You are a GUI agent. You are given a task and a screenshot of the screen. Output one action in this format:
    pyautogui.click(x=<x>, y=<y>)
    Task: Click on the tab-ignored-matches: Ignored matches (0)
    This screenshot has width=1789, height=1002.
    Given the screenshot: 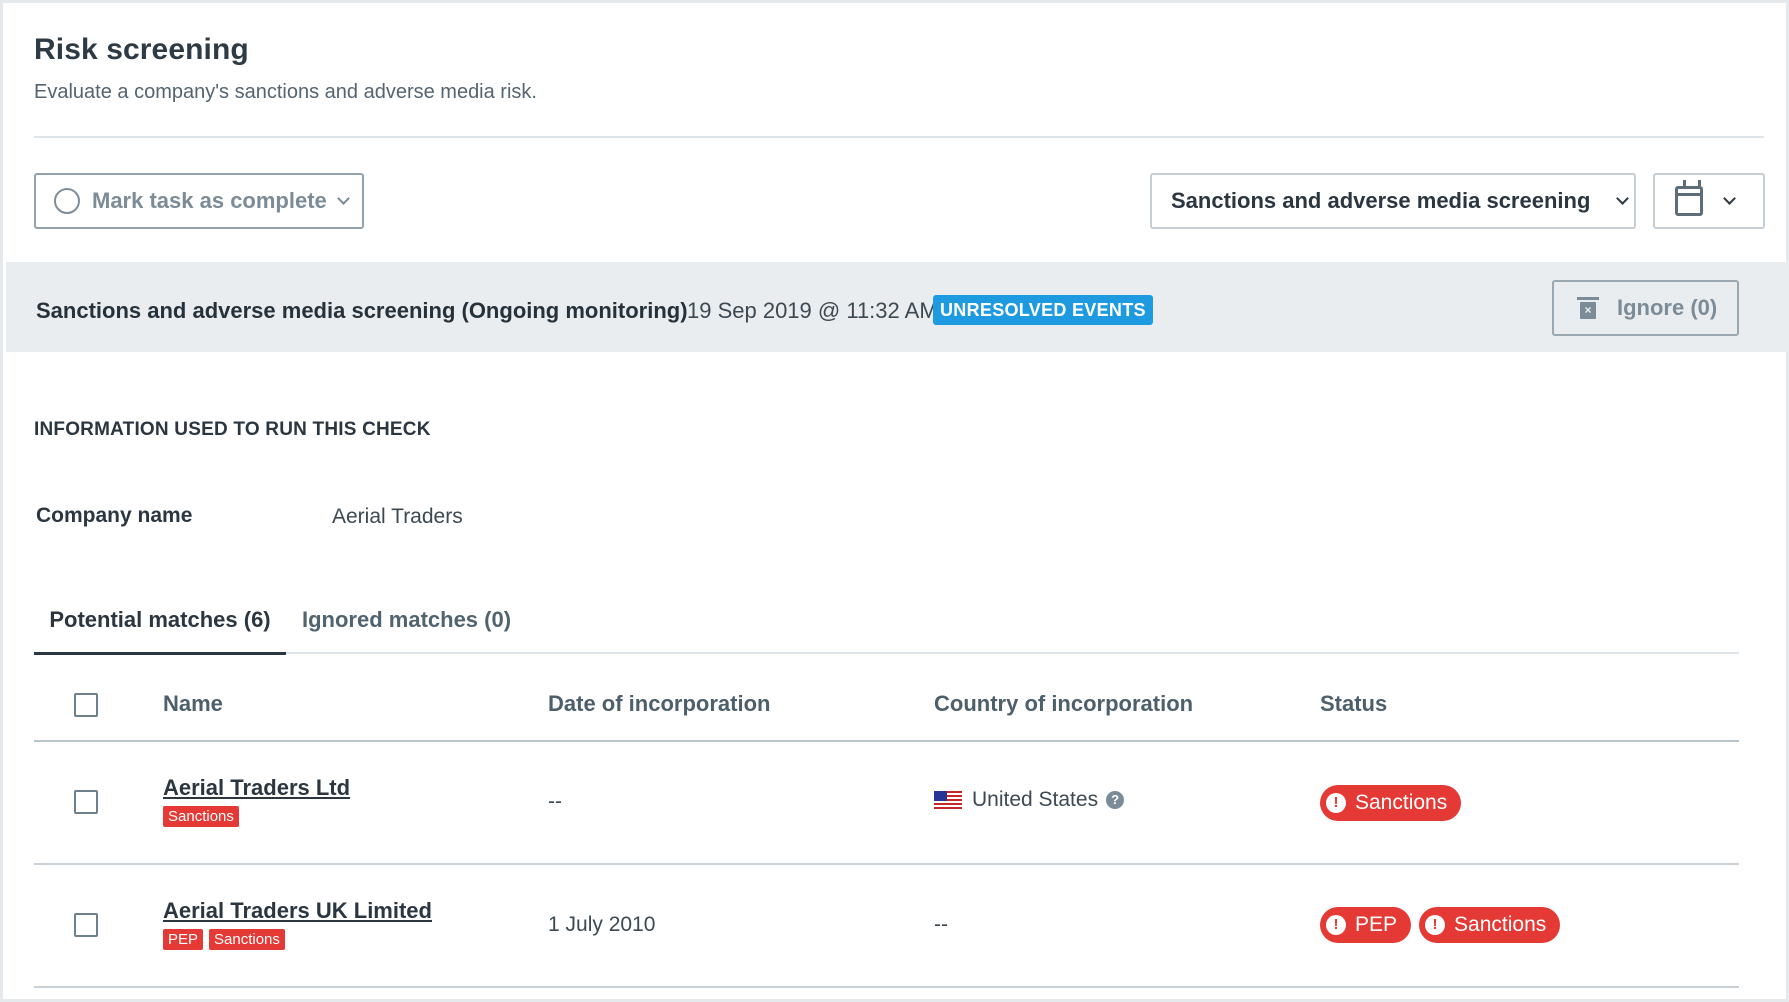 What is the action you would take?
    pyautogui.click(x=406, y=630)
    